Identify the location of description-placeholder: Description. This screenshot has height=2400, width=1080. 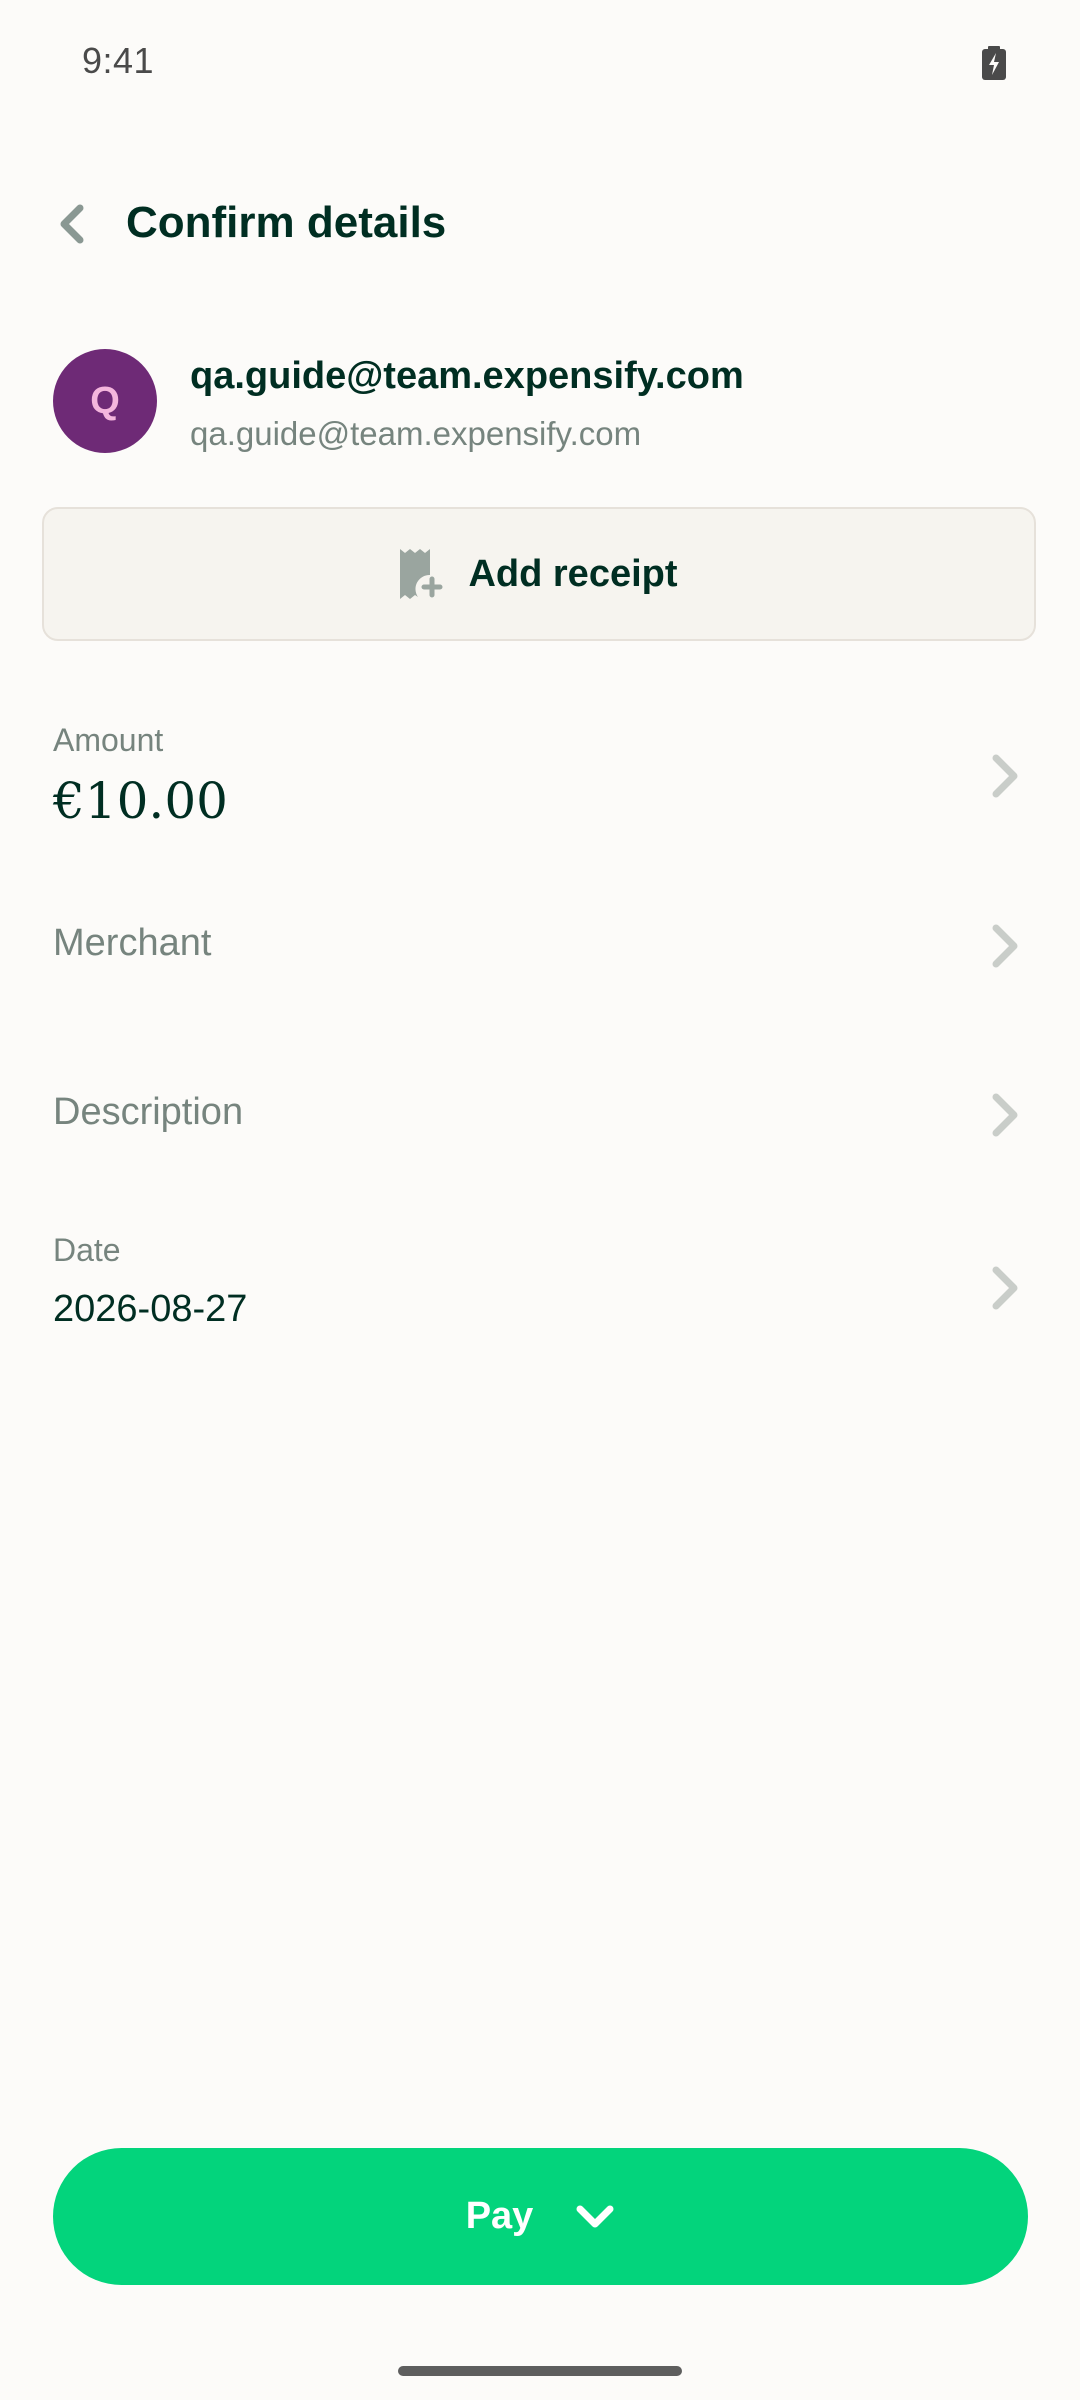
(148, 1112).